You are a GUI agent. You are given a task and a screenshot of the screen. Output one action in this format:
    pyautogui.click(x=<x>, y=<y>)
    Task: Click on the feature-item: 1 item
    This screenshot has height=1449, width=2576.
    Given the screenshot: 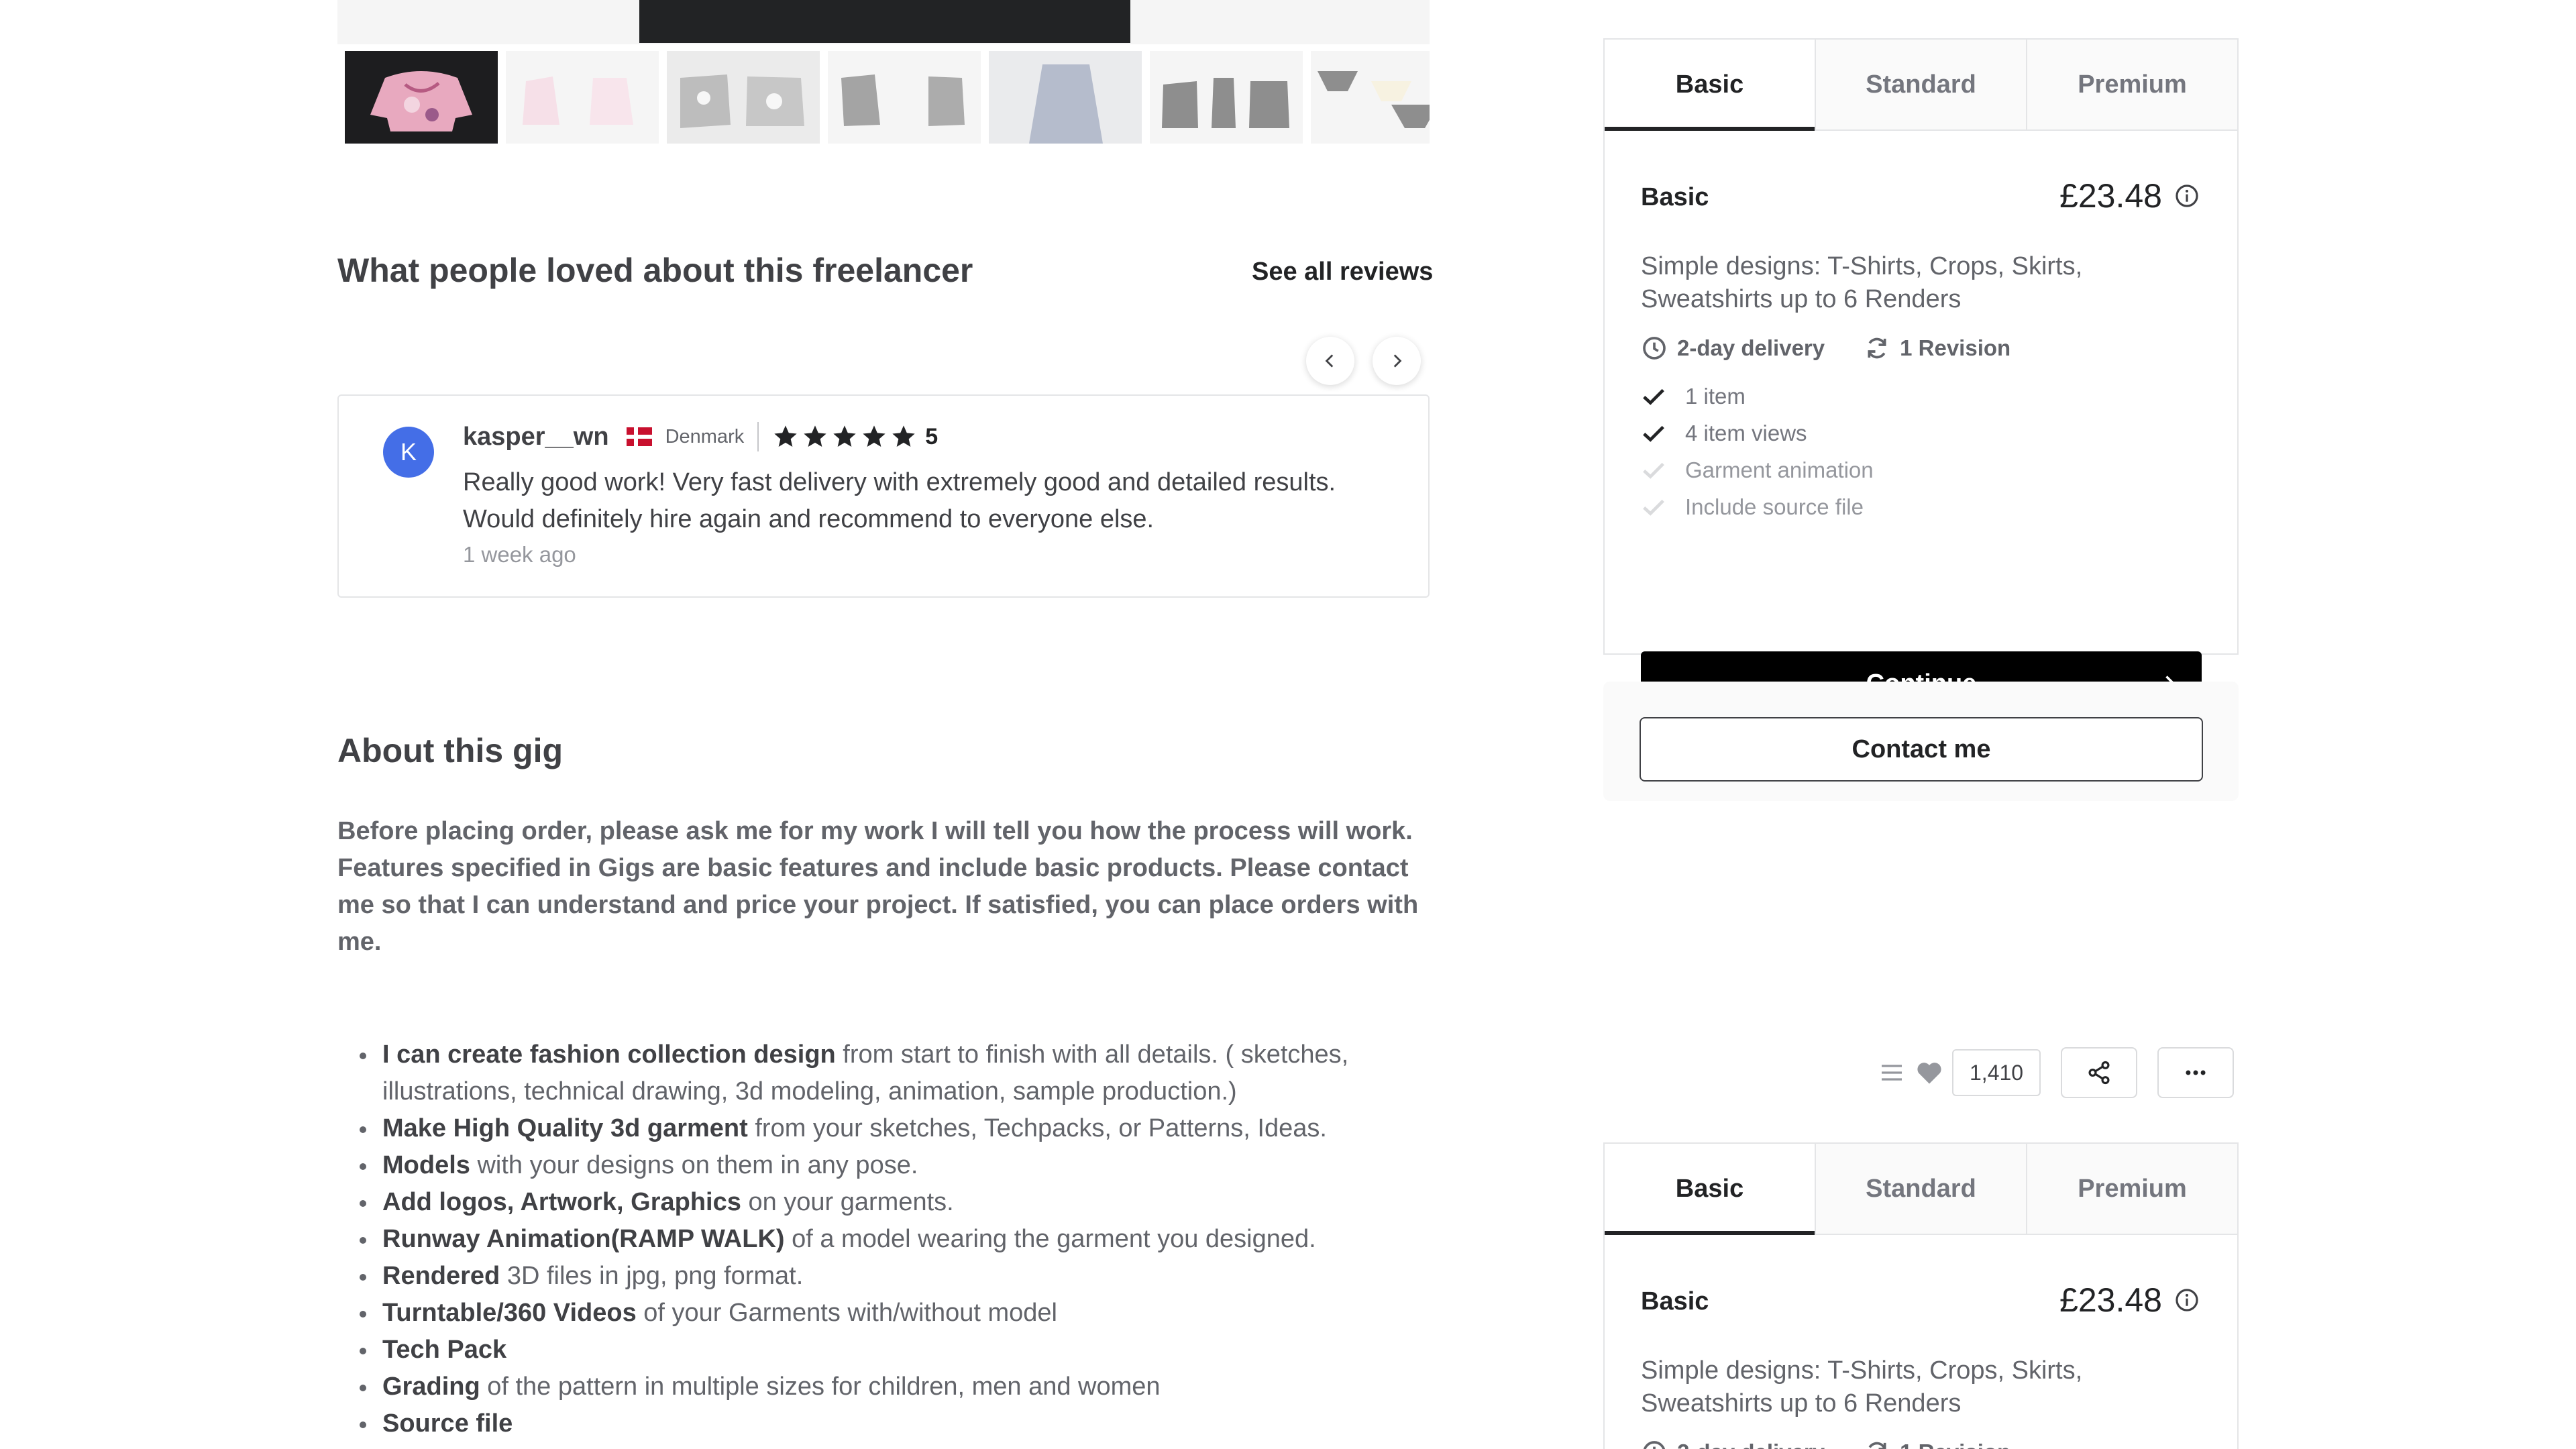 What is the action you would take?
    pyautogui.click(x=1757, y=396)
    